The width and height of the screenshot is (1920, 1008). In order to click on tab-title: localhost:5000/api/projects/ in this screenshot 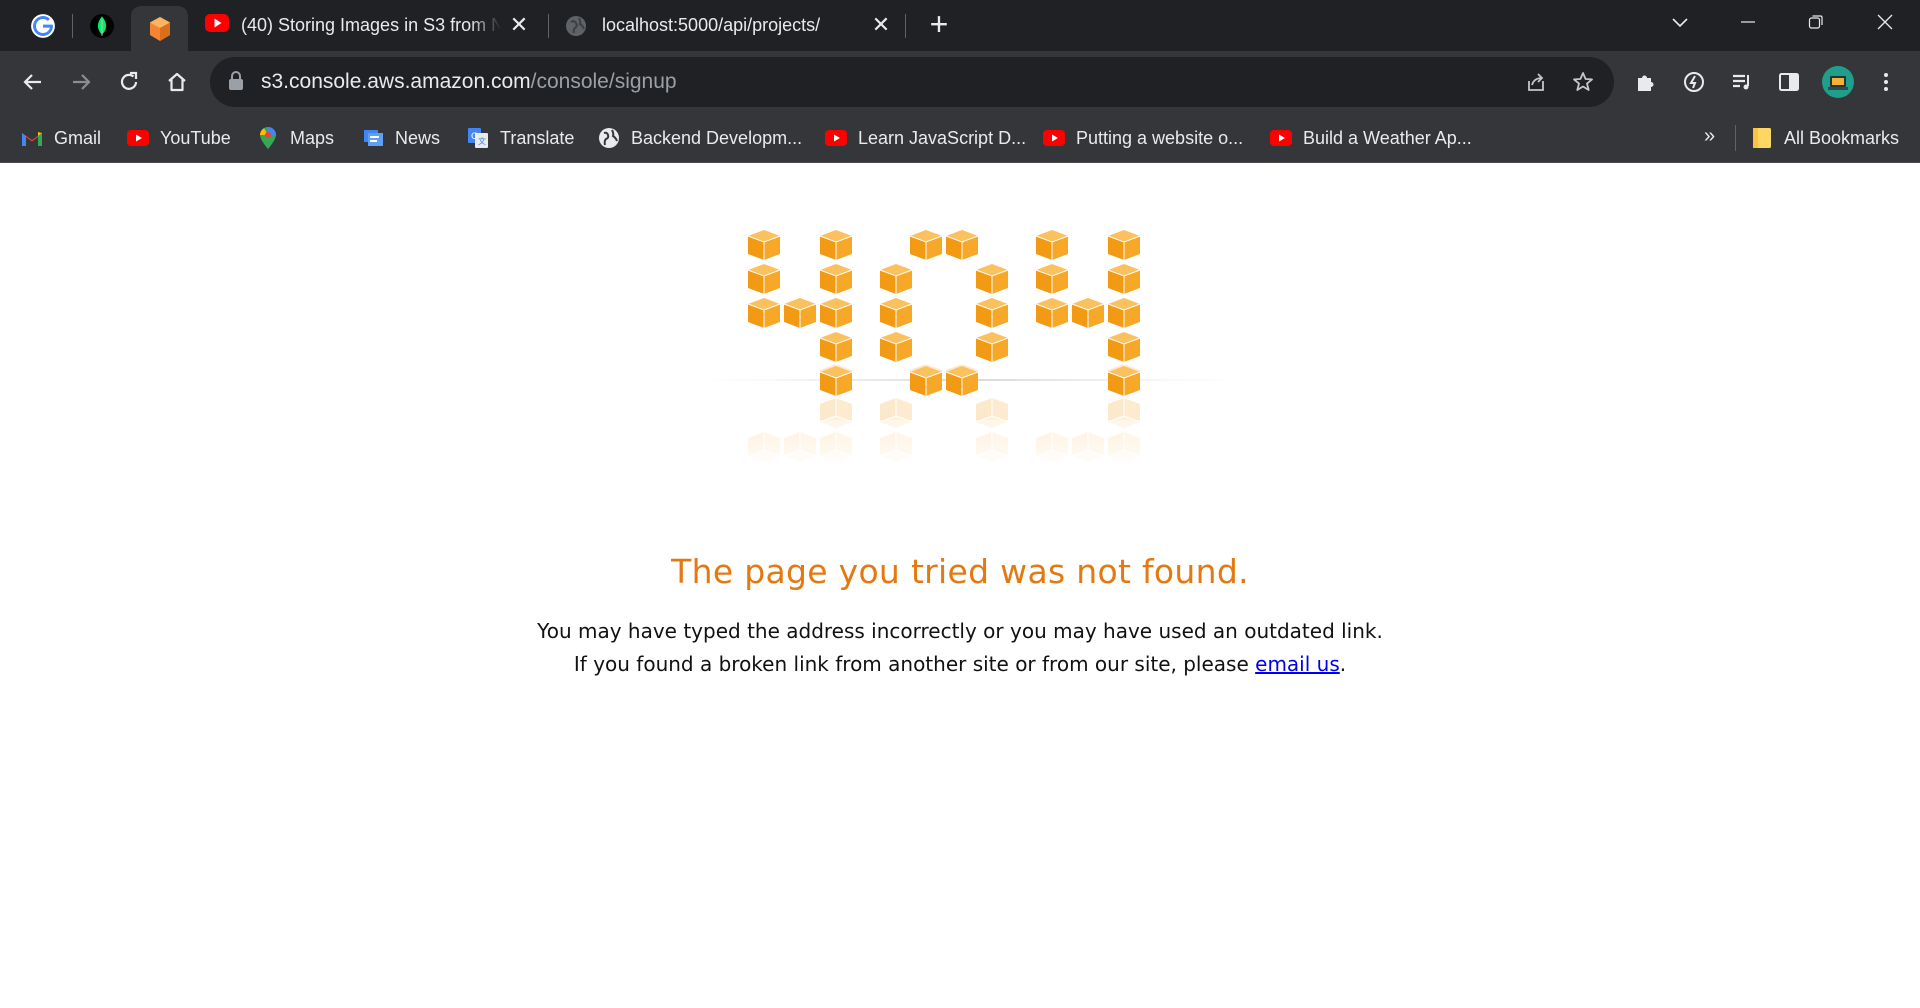, I will do `click(711, 25)`.